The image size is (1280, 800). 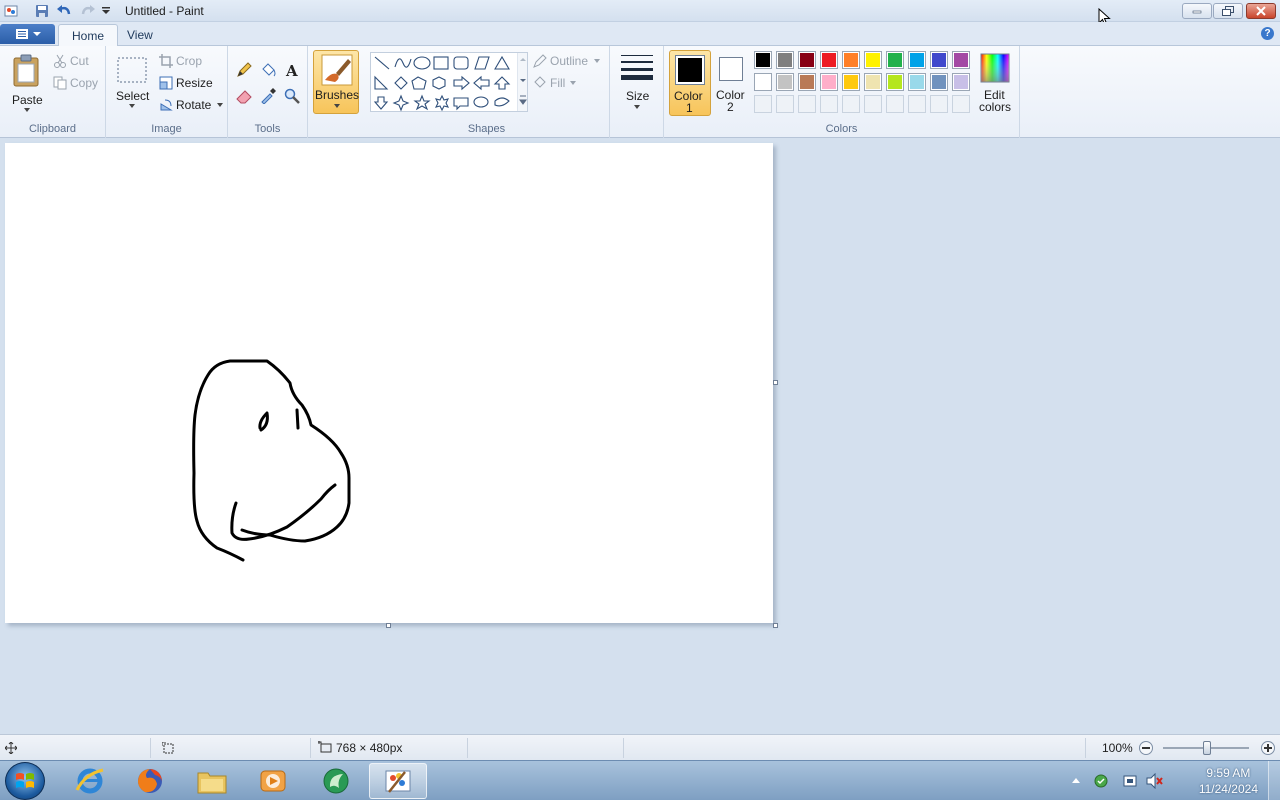 What do you see at coordinates (88, 35) in the screenshot?
I see `tab-home: Home` at bounding box center [88, 35].